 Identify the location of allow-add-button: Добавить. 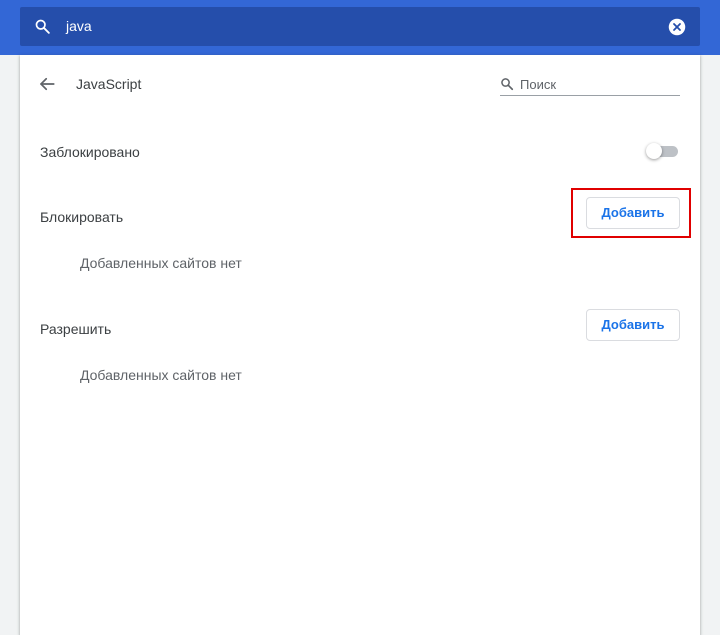
(633, 325).